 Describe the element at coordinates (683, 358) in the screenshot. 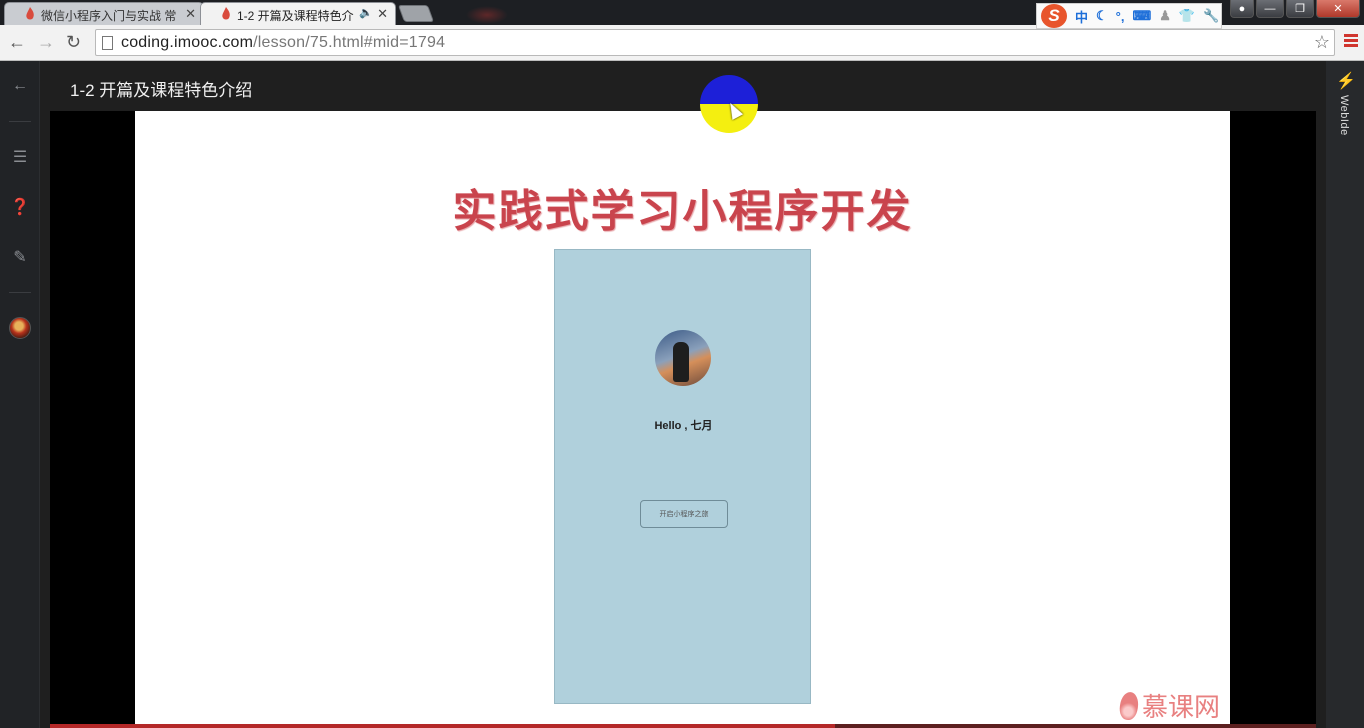

I see `phone-avatar` at that location.